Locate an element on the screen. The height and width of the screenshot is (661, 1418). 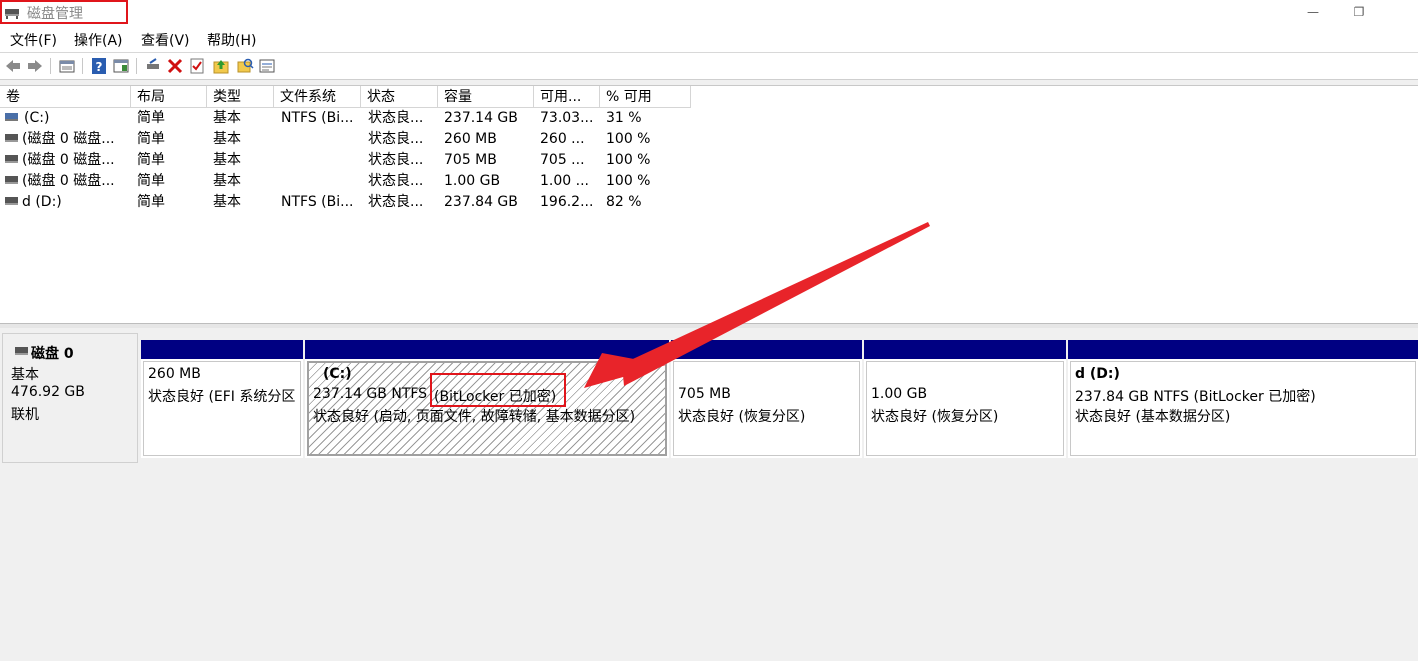
title-highlight-box is located at coordinates (64, 12).